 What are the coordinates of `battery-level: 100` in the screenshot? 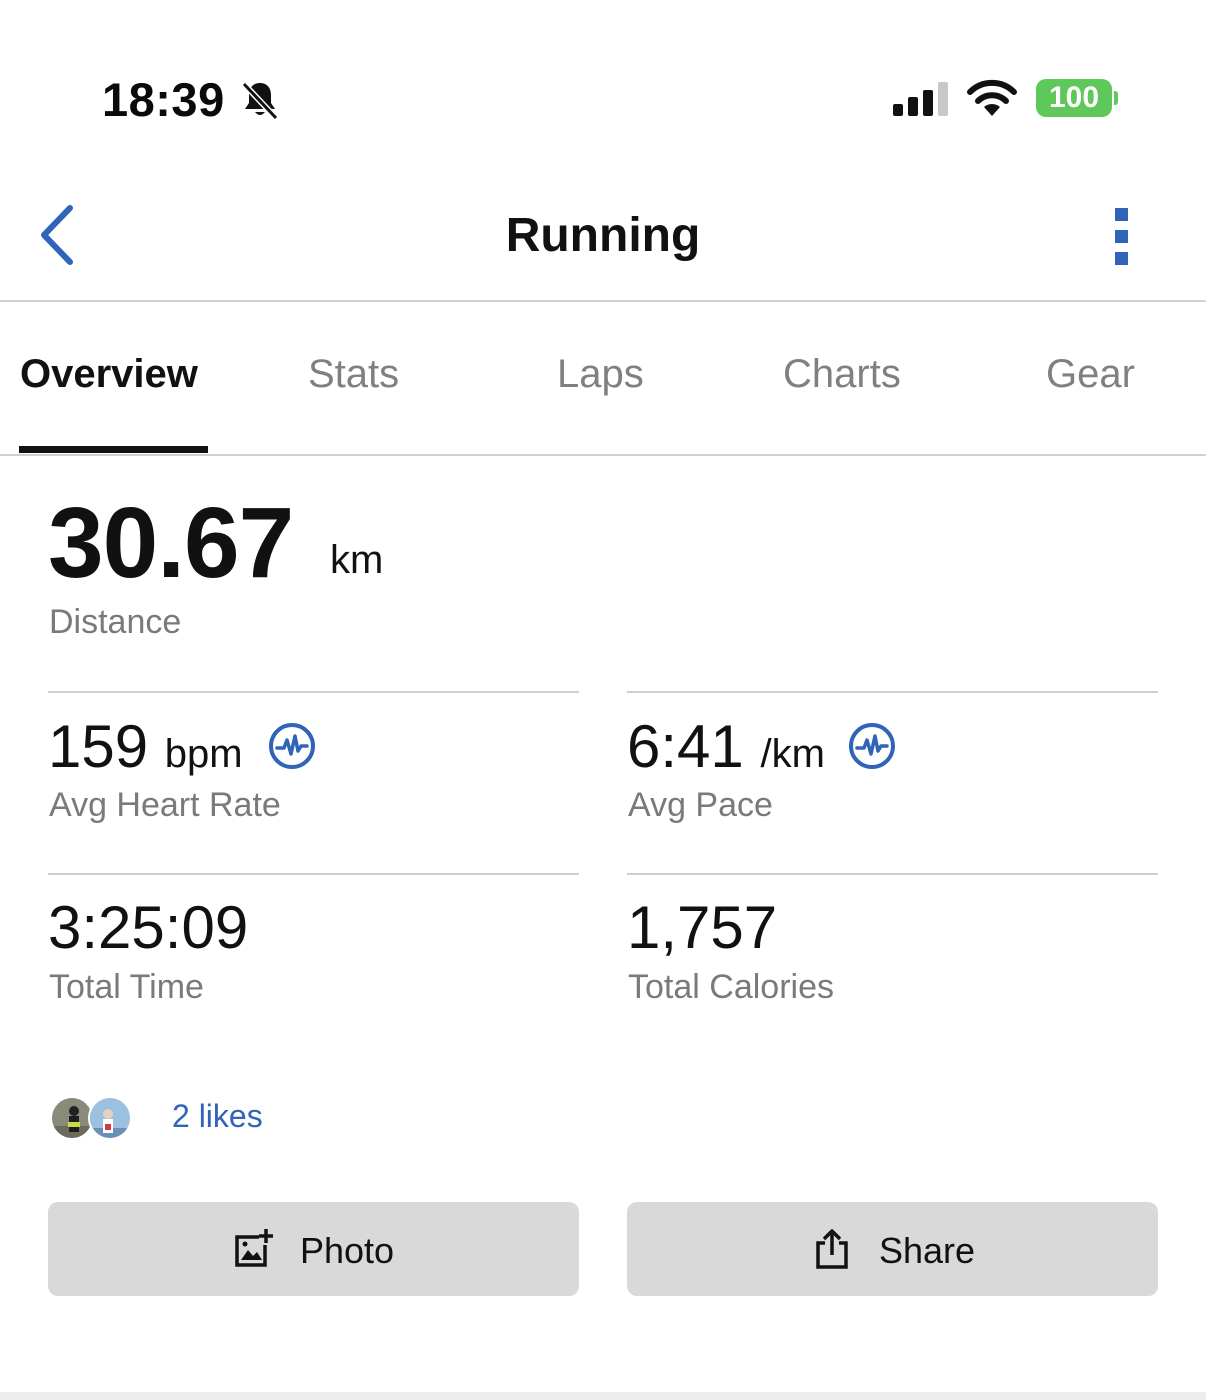 It's located at (1074, 97).